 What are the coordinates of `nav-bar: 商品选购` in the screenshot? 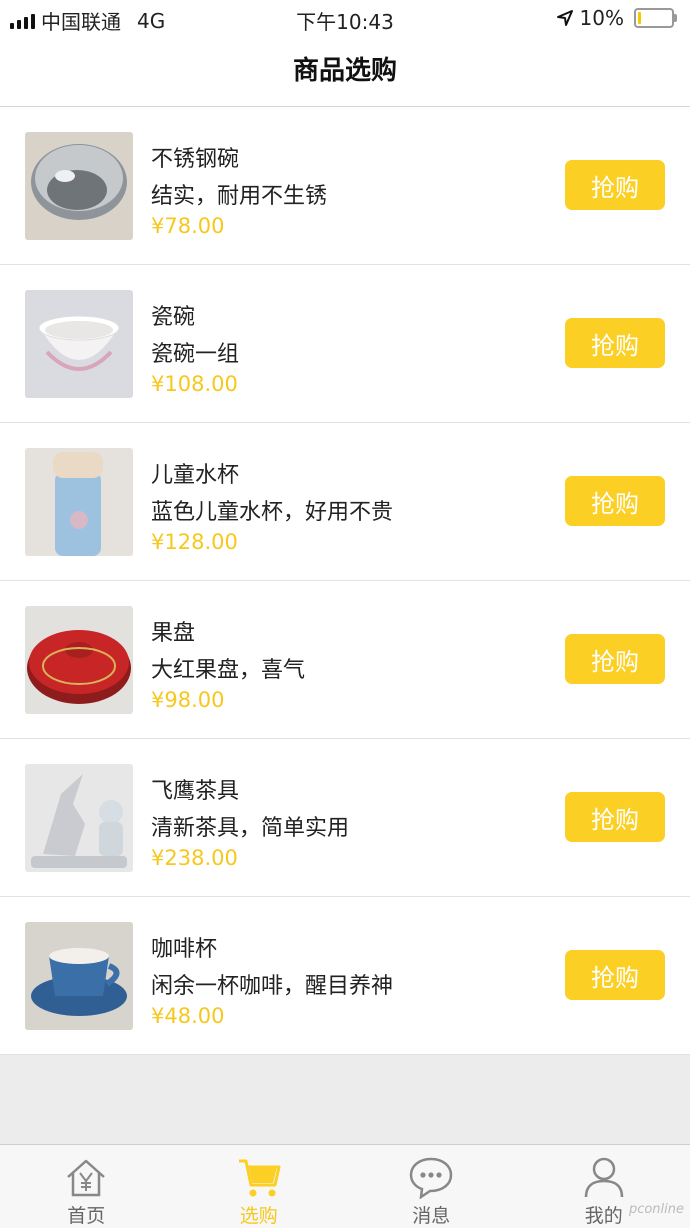 It's located at (345, 71).